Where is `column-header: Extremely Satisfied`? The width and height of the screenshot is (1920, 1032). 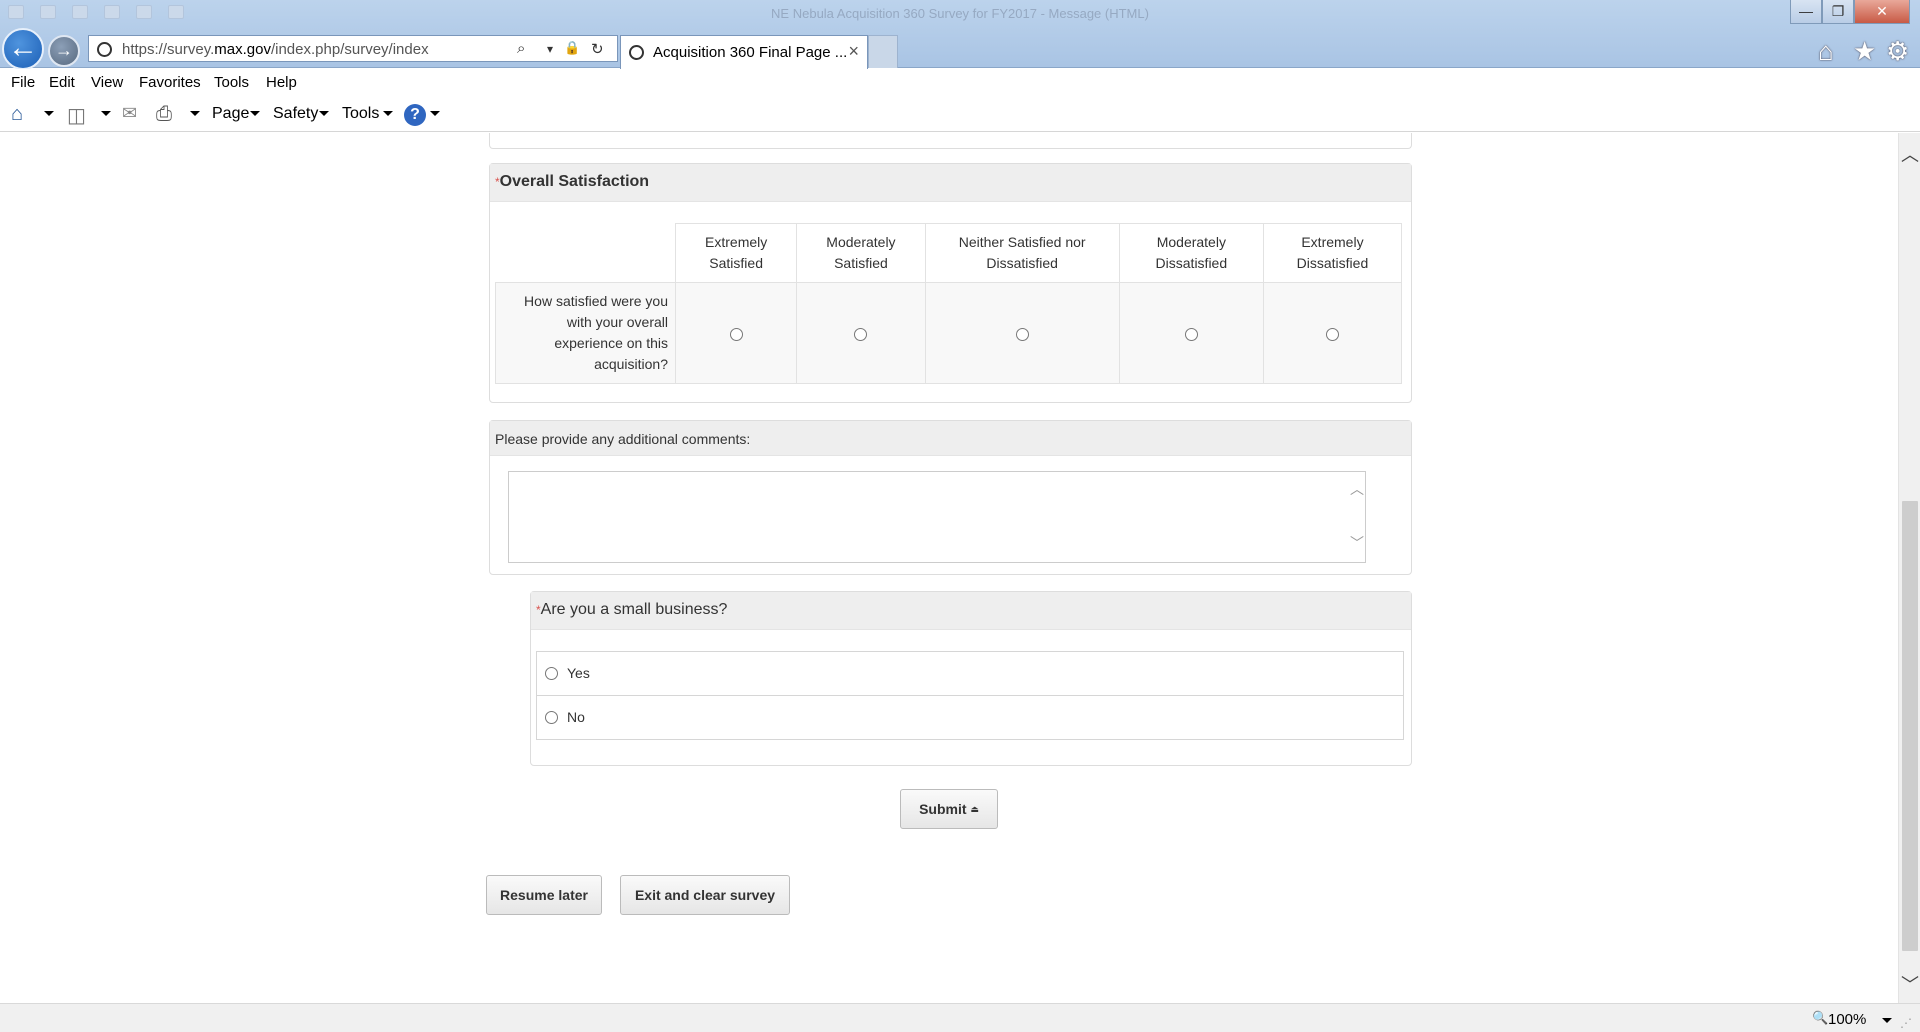
column-header: Extremely Satisfied is located at coordinates (736, 253).